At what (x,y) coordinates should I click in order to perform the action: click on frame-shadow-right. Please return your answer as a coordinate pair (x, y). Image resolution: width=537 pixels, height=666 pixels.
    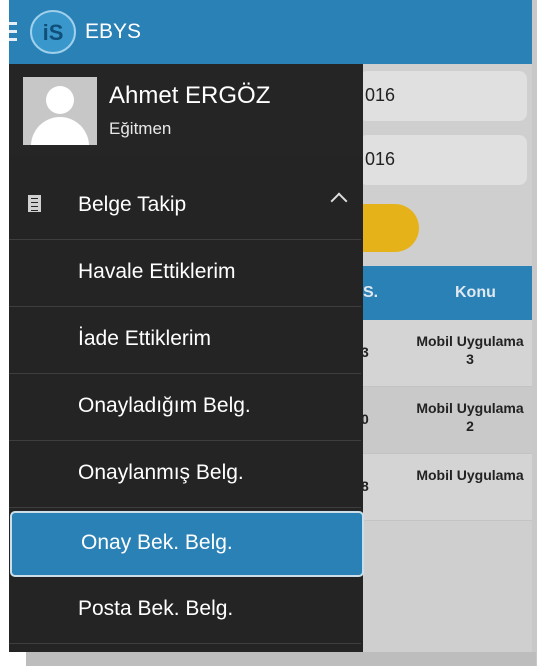
    Looking at the image, I should click on (534, 333).